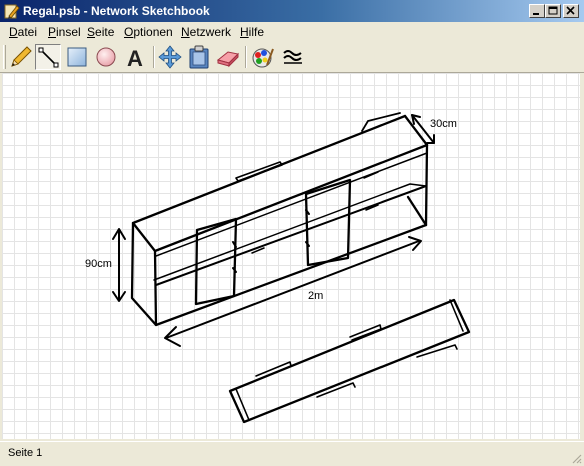  I want to click on line-icon, so click(48, 57).